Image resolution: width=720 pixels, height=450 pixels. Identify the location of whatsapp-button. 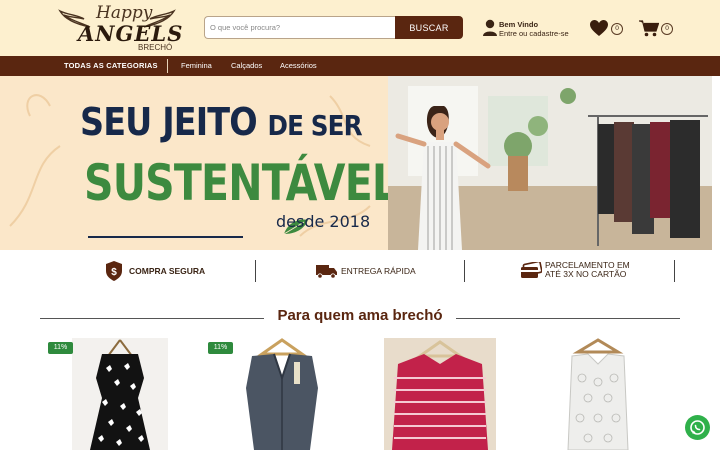
(697, 427).